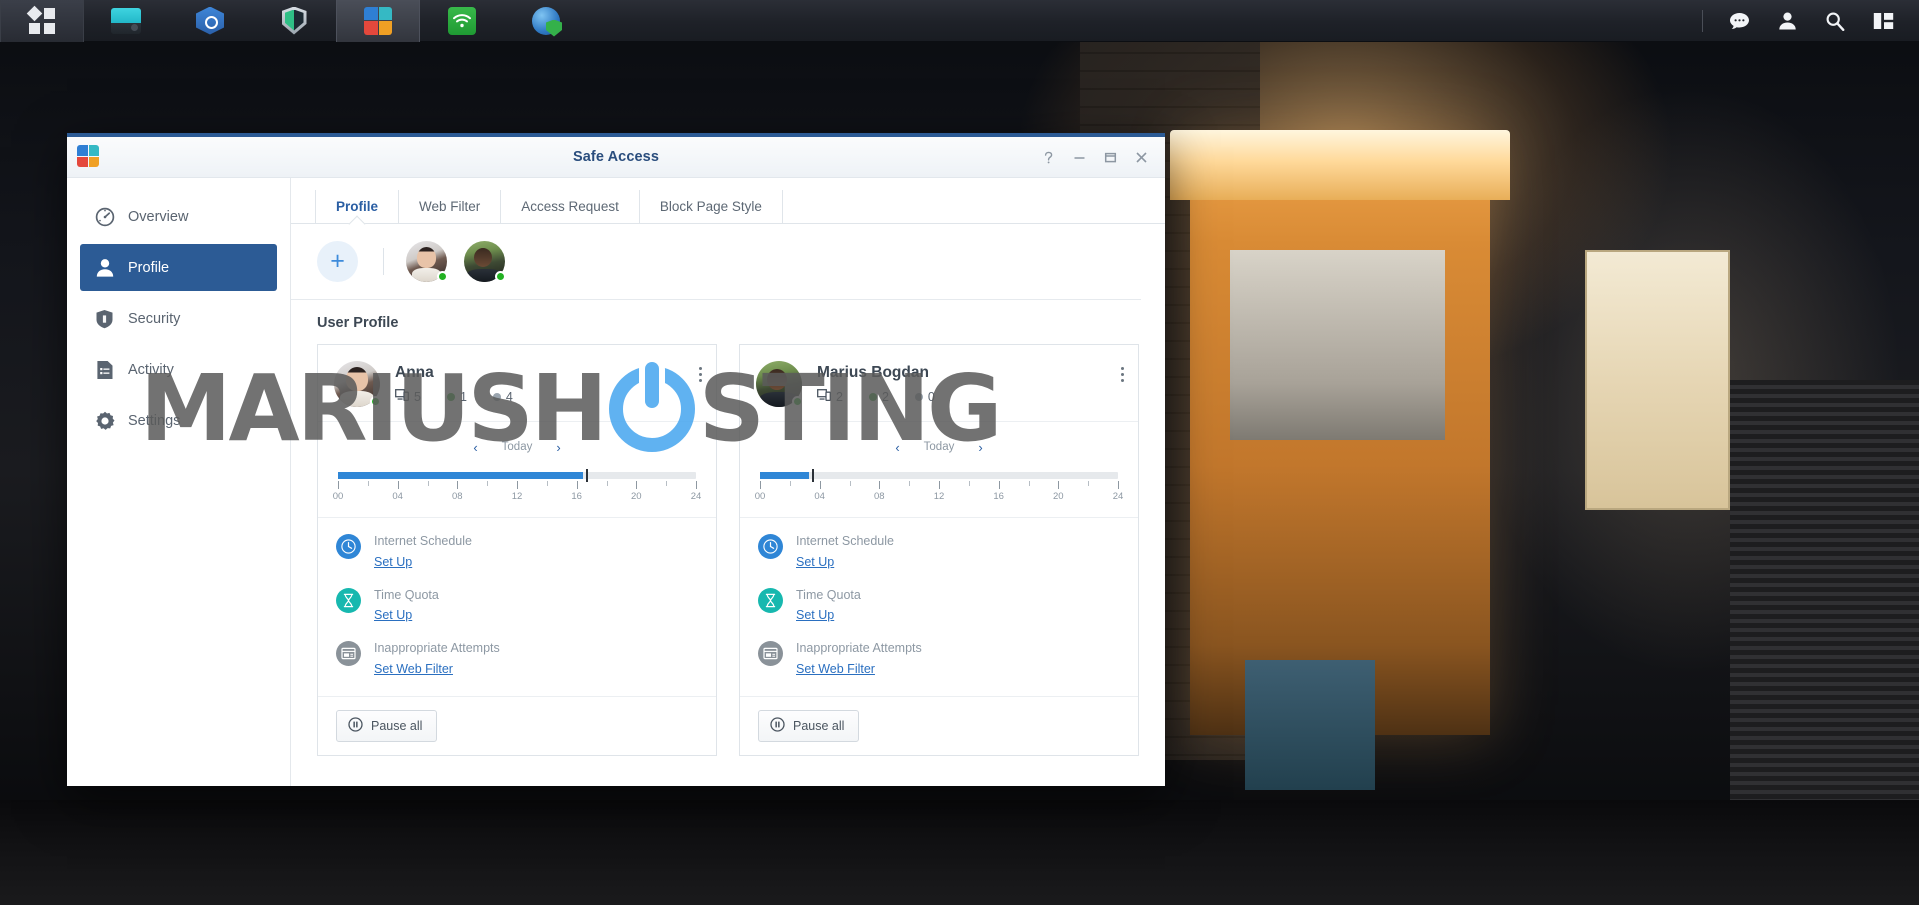  Describe the element at coordinates (546, 21) in the screenshot. I see `taskbar-security-advisor-button` at that location.